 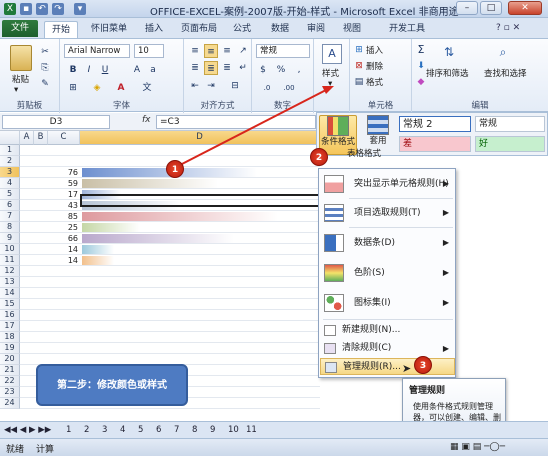 What do you see at coordinates (328, 90) in the screenshot?
I see `red-arrow-head` at bounding box center [328, 90].